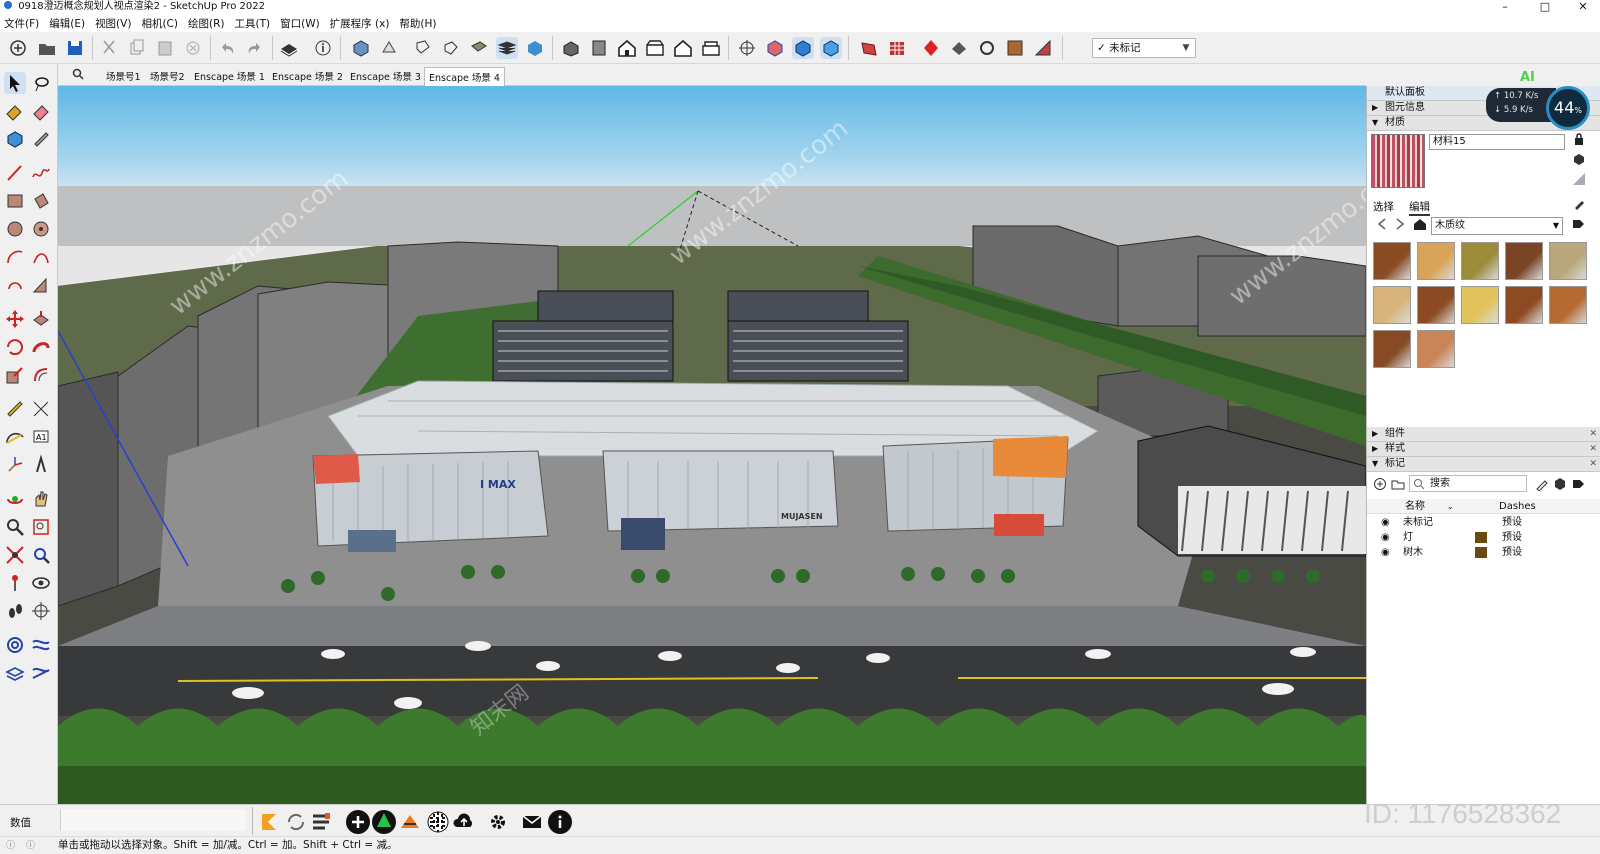 This screenshot has width=1600, height=854. Describe the element at coordinates (1385, 522) in the screenshot. I see `eye-icon: ◉` at that location.